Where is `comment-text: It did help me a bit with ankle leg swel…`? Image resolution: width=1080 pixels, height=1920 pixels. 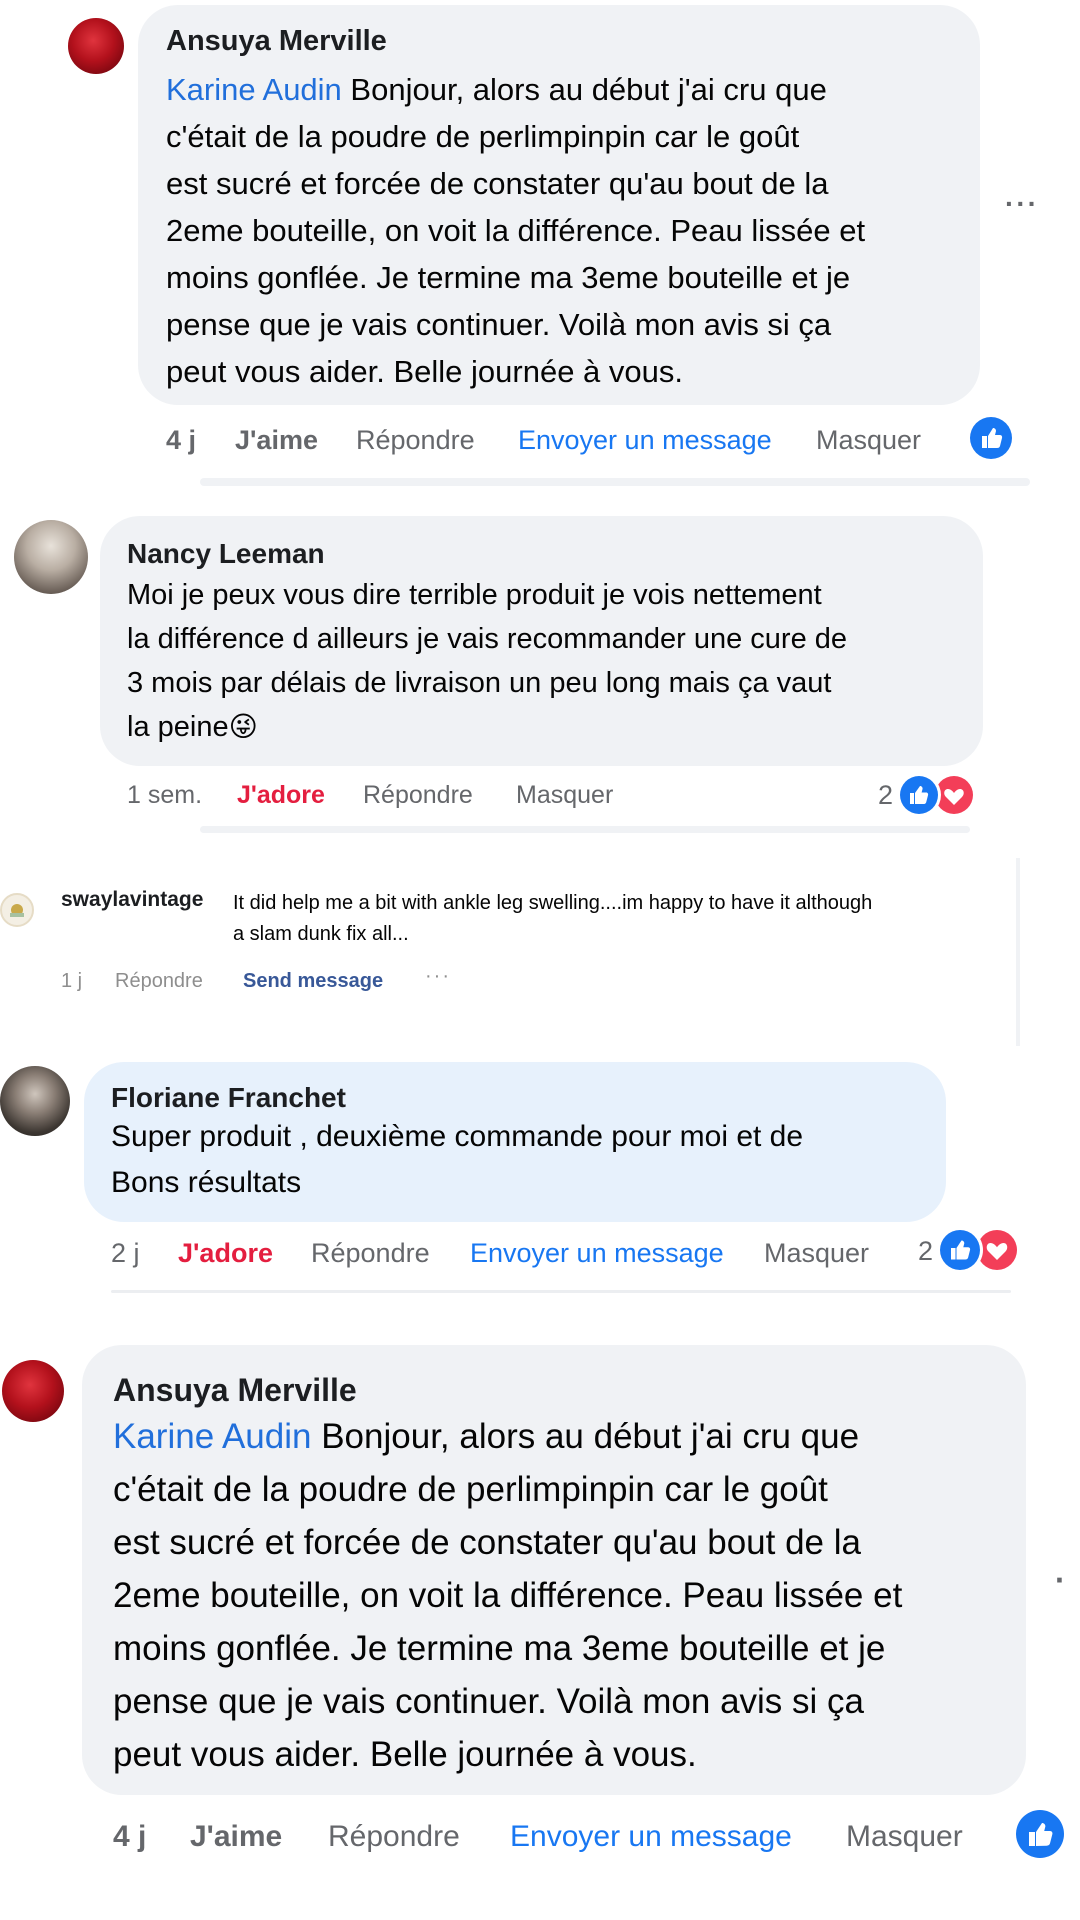 comment-text: It did help me a bit with ankle leg swel… is located at coordinates (553, 918).